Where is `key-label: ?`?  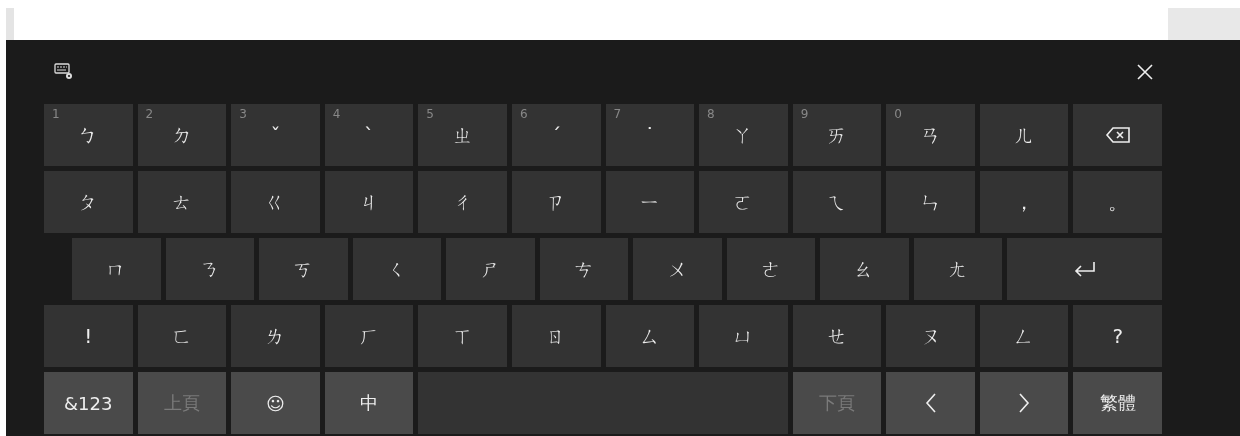
key-label: ? is located at coordinates (1117, 336).